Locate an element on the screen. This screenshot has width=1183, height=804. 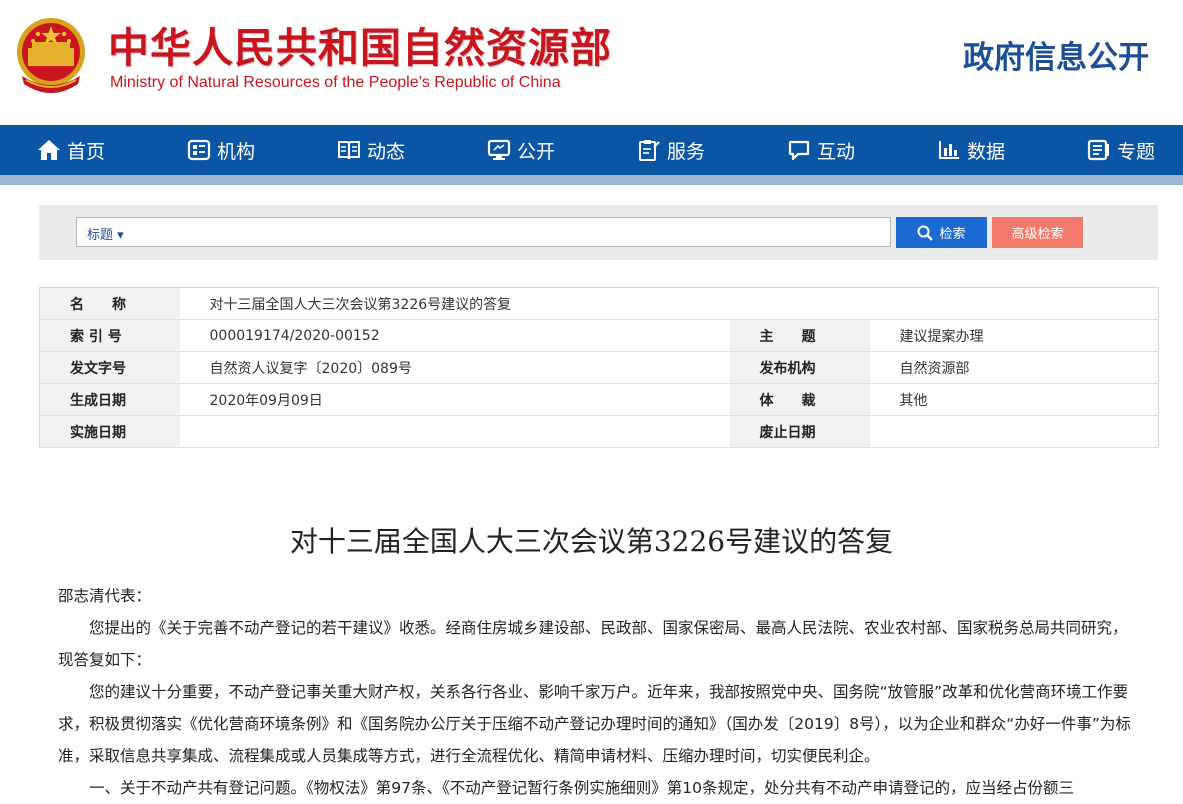
search-button: 检索 is located at coordinates (941, 232).